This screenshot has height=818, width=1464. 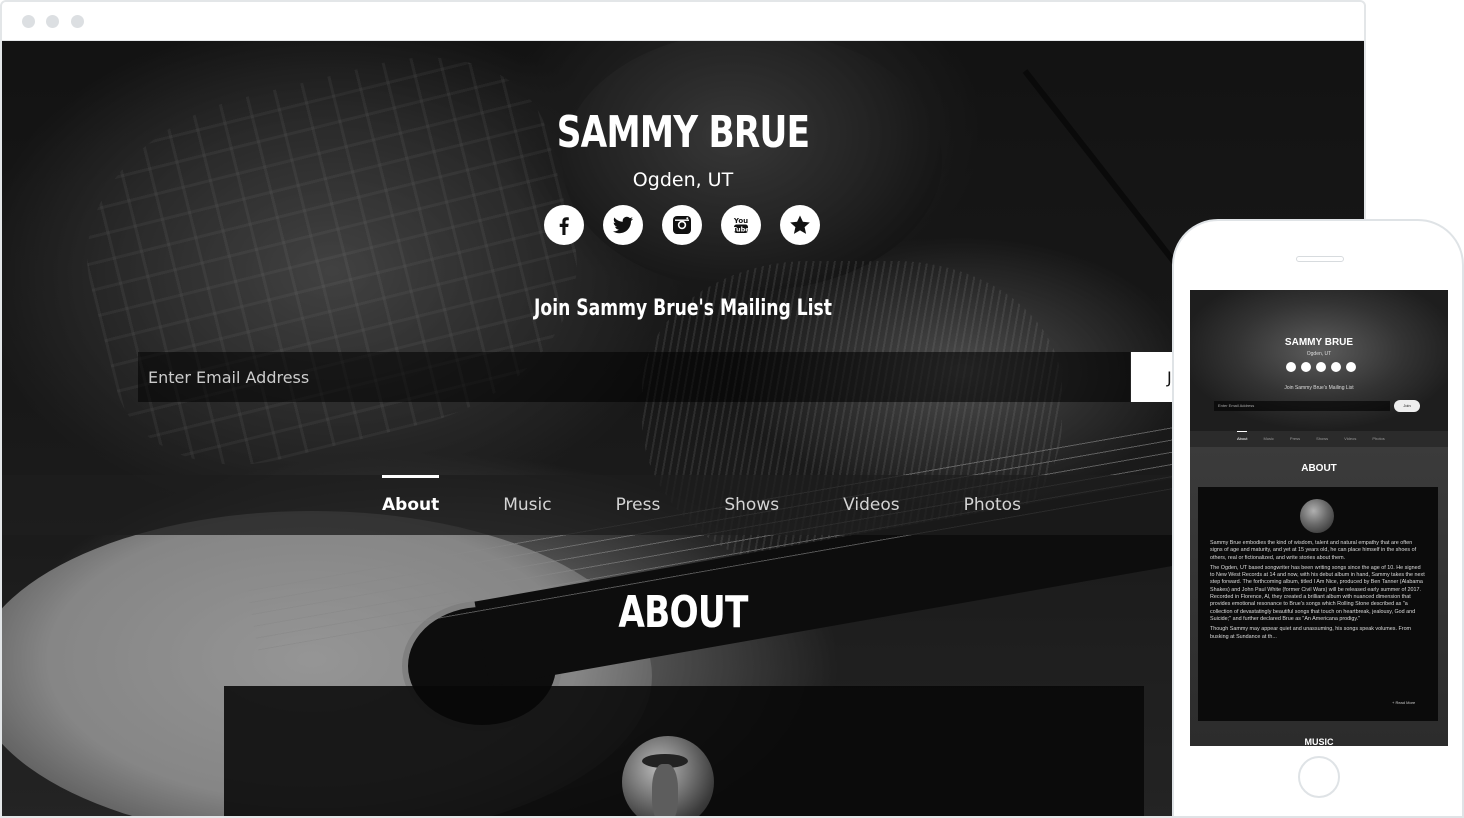 I want to click on mobile-nav-item-about: About, so click(x=1242, y=439).